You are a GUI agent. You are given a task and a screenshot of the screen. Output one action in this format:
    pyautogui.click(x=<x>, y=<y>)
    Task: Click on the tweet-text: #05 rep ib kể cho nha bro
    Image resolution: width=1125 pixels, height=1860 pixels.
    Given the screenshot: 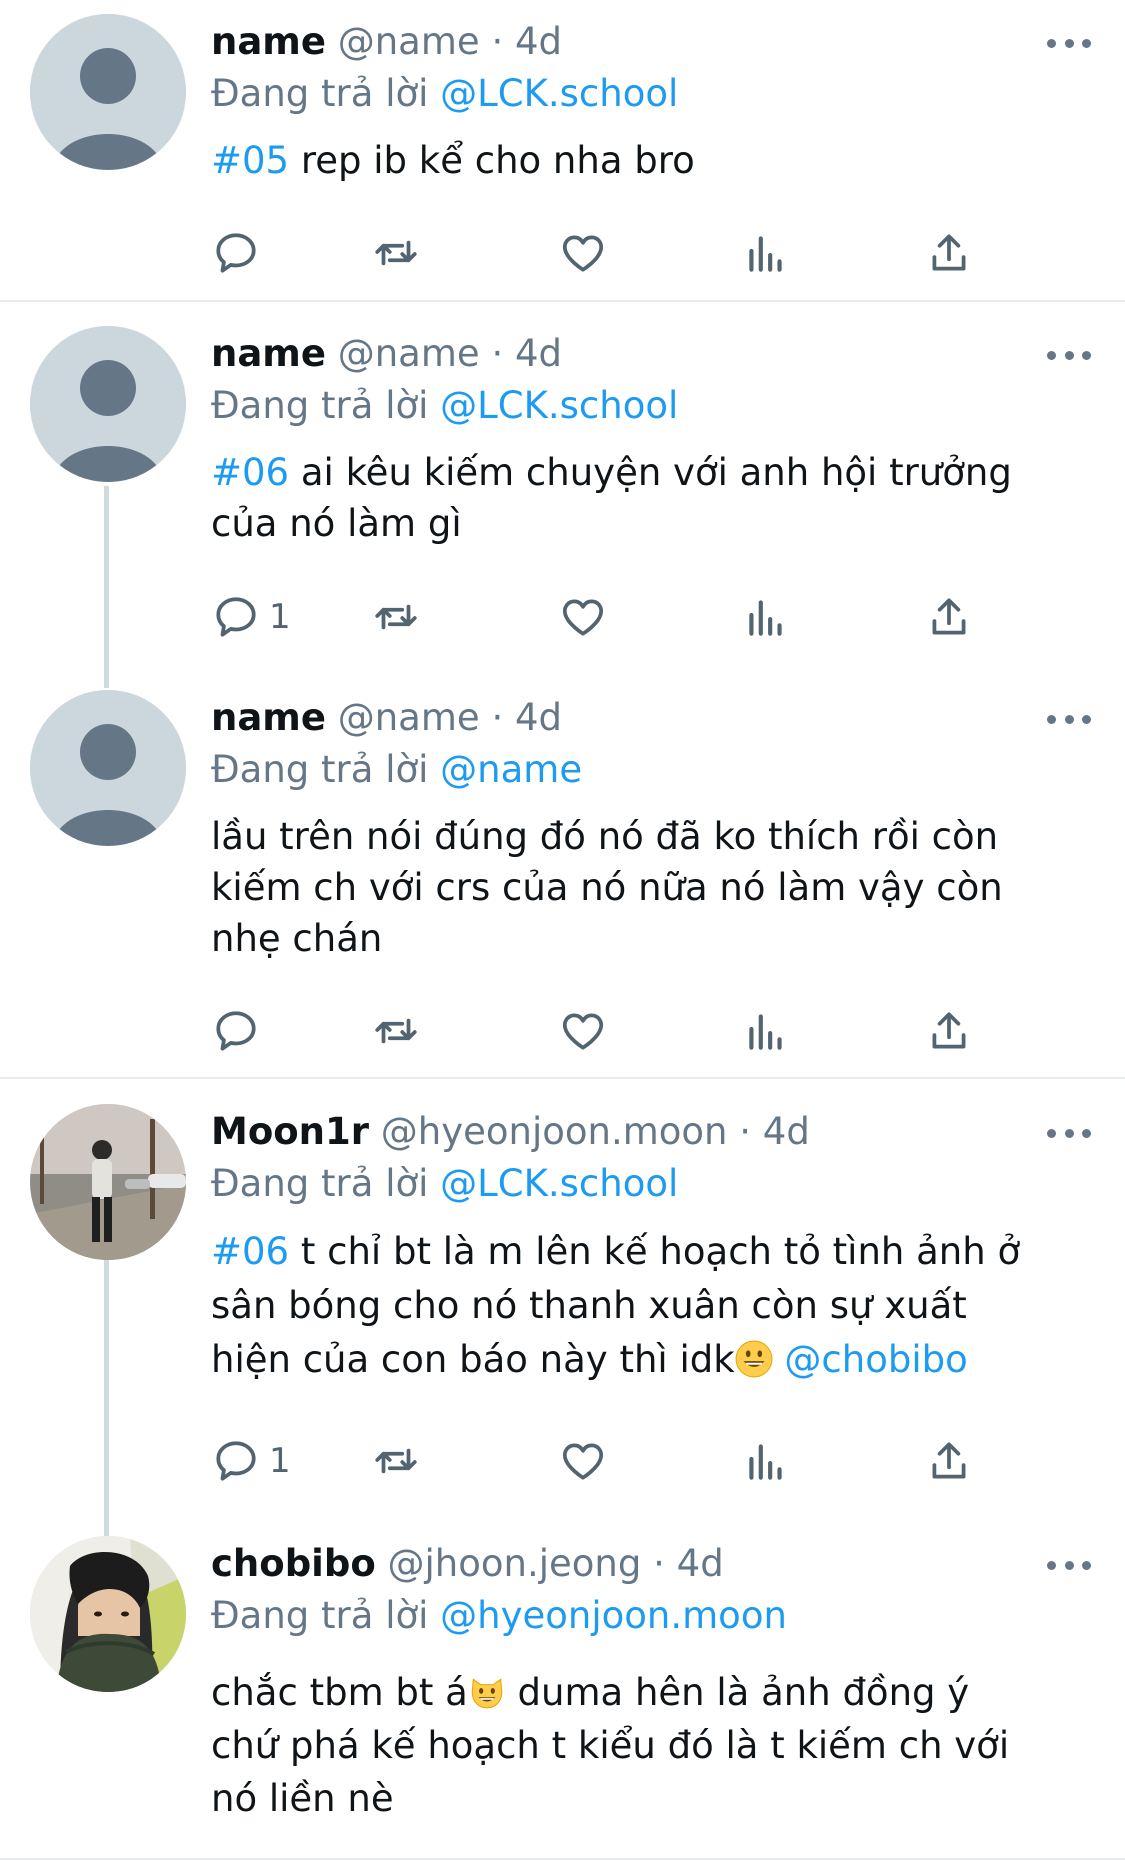 What is the action you would take?
    pyautogui.click(x=623, y=160)
    